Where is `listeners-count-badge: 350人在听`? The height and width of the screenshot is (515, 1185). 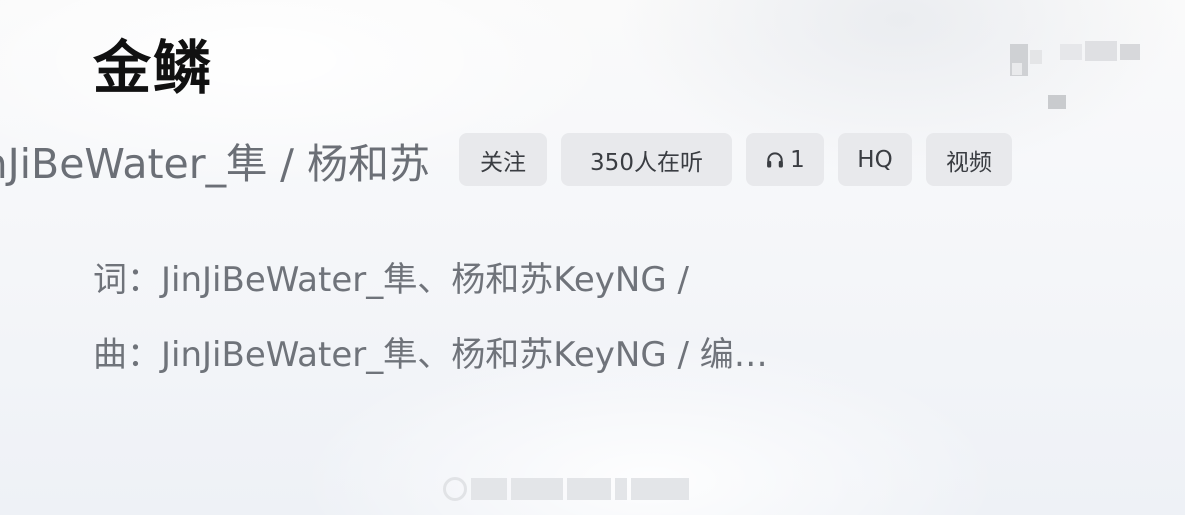
listeners-count-badge: 350人在听 is located at coordinates (646, 159).